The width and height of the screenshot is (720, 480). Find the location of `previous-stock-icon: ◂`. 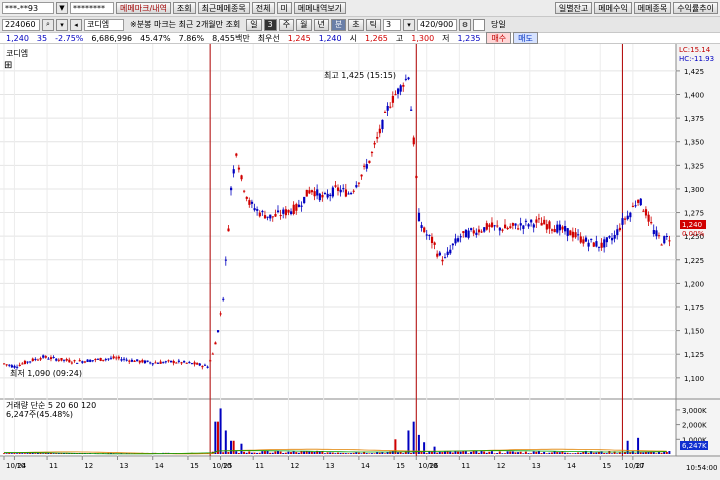

previous-stock-icon: ◂ is located at coordinates (76, 24).